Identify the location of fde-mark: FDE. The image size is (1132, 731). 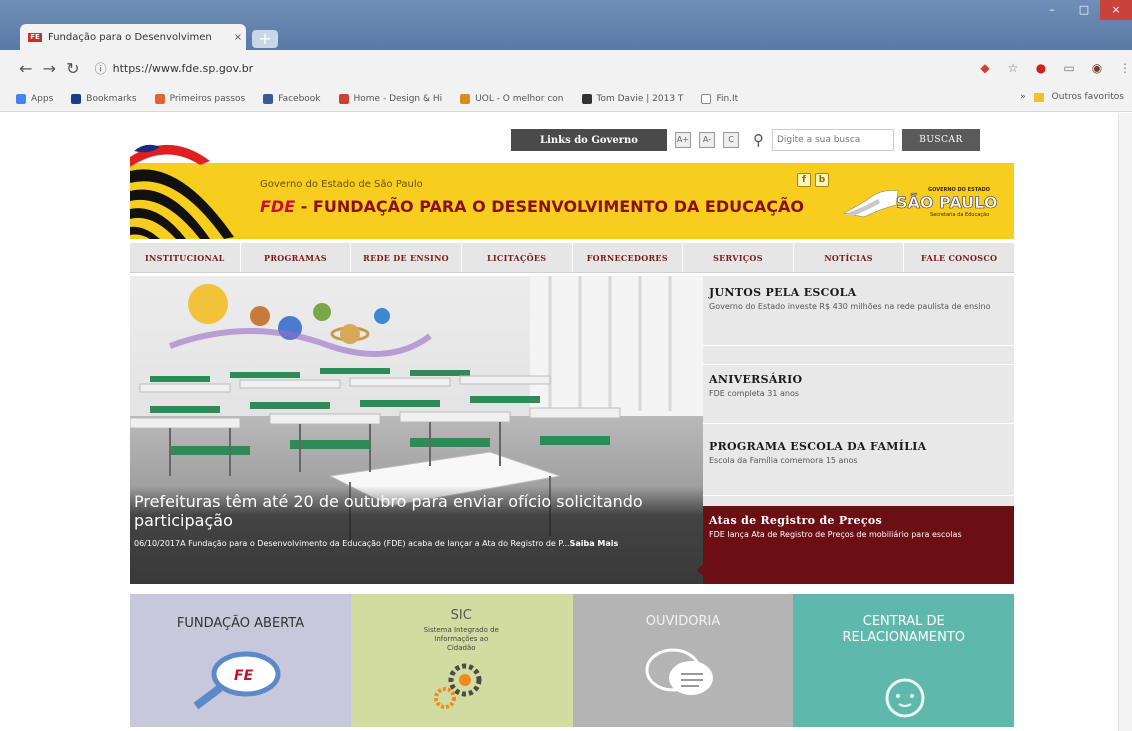
(278, 206).